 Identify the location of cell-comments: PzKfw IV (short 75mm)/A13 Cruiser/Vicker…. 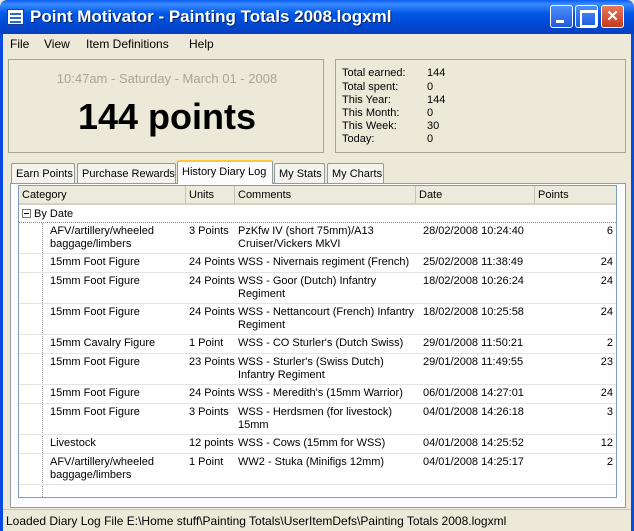
(306, 237).